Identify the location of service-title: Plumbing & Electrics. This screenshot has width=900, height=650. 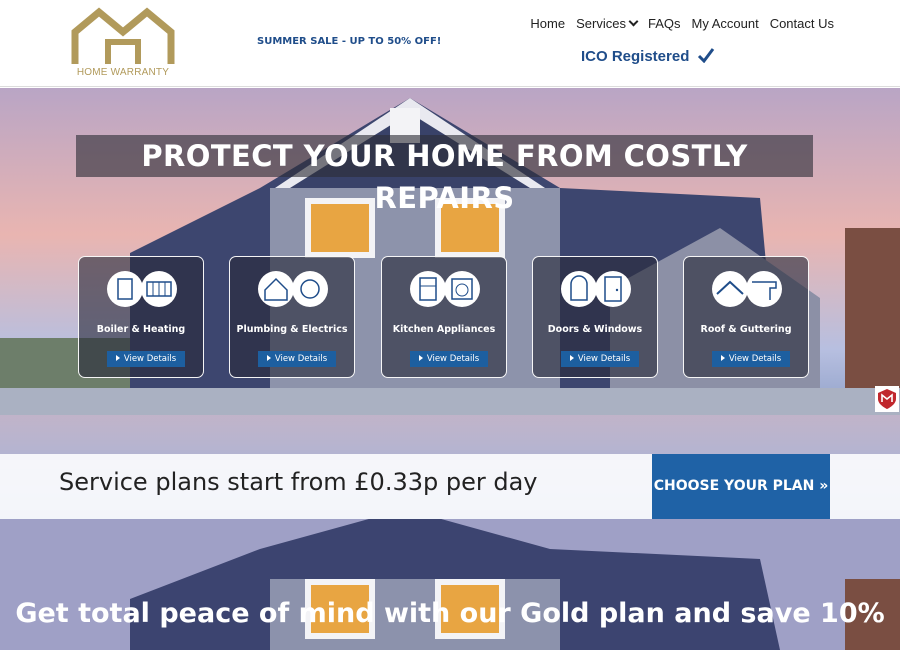
(292, 329).